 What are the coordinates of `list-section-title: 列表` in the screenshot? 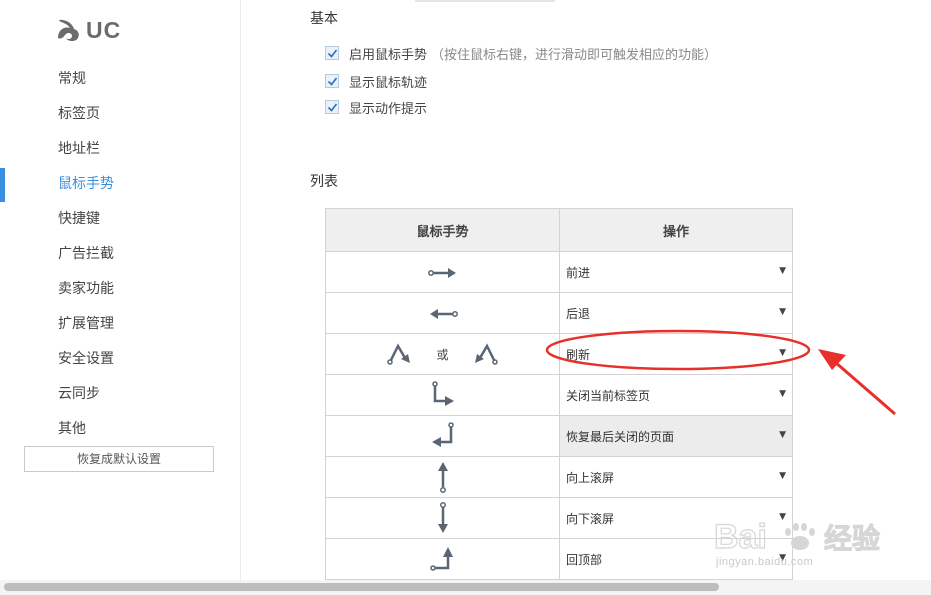 It's located at (324, 182).